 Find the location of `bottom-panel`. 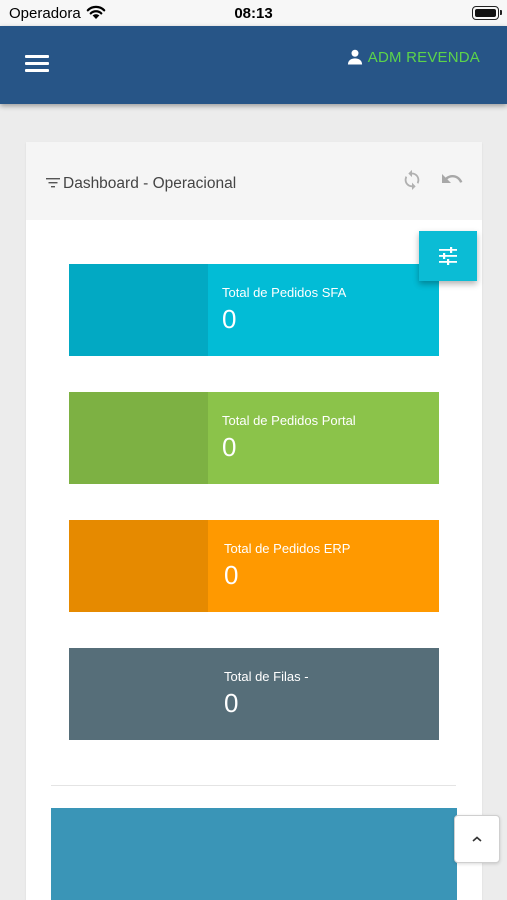

bottom-panel is located at coordinates (254, 854).